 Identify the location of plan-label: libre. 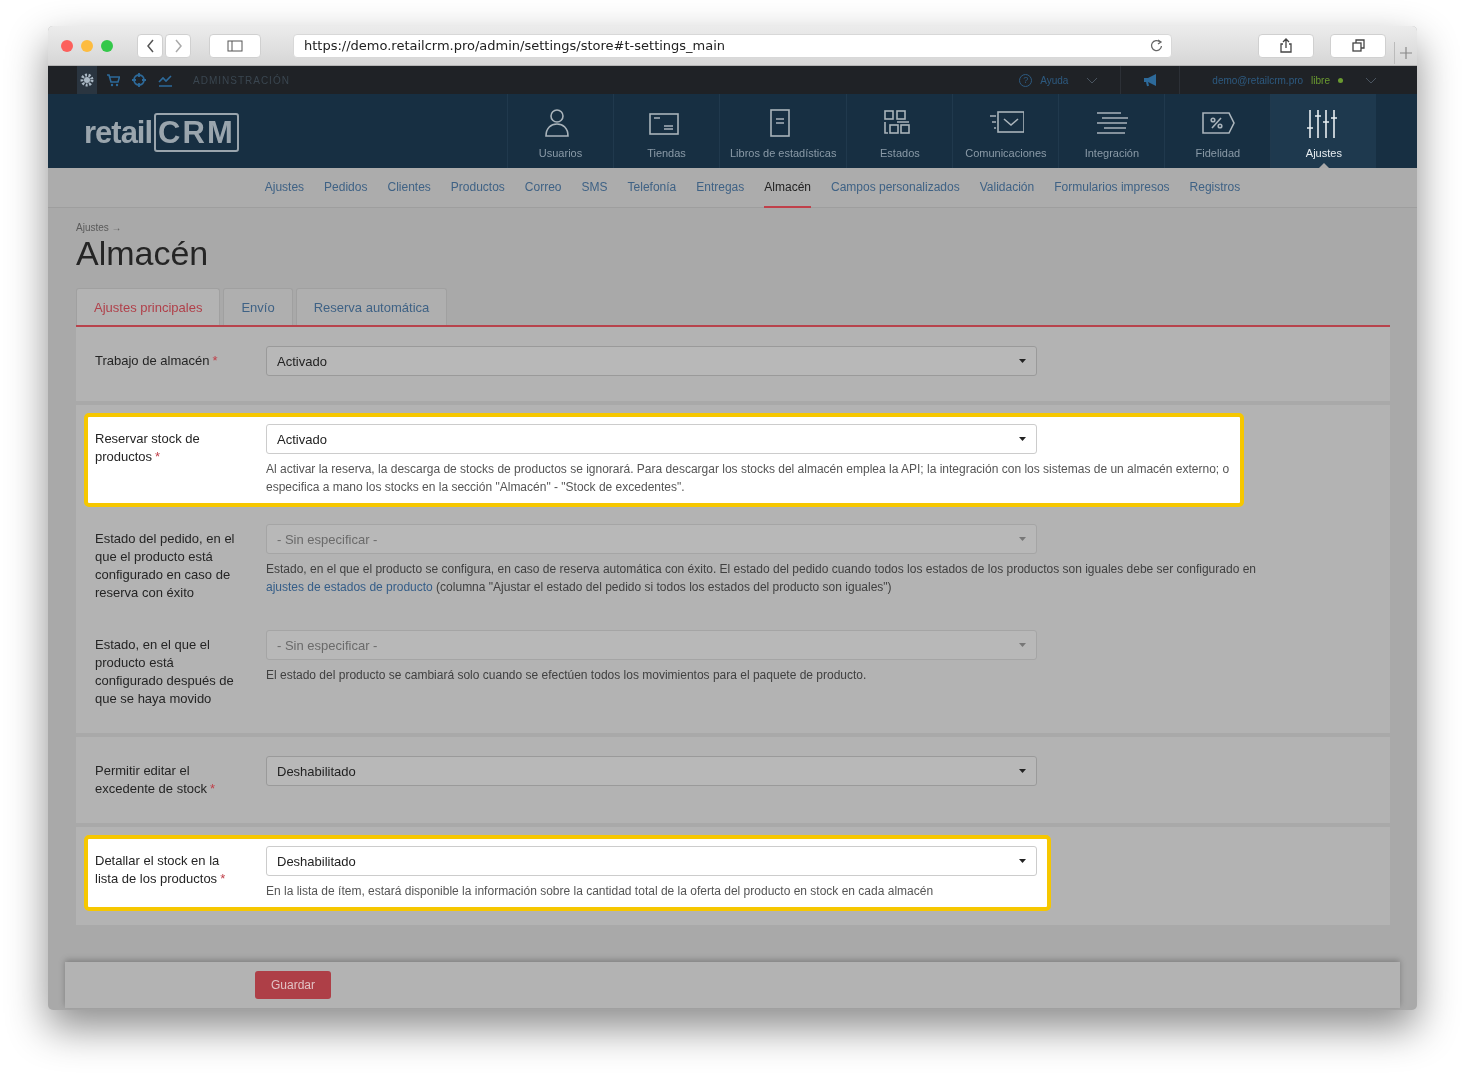
(1320, 80).